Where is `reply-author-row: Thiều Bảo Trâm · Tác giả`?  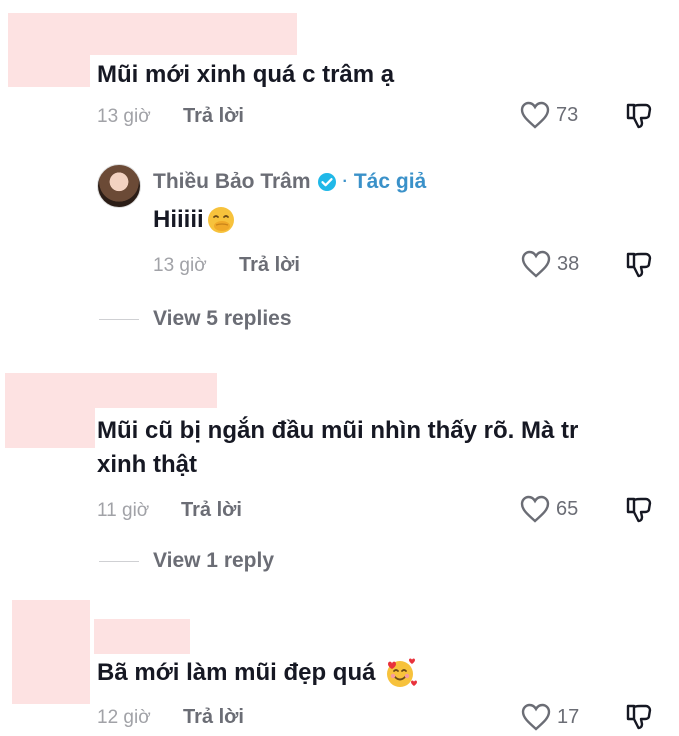
reply-author-row: Thiều Bảo Trâm · Tác giả is located at coordinates (289, 182).